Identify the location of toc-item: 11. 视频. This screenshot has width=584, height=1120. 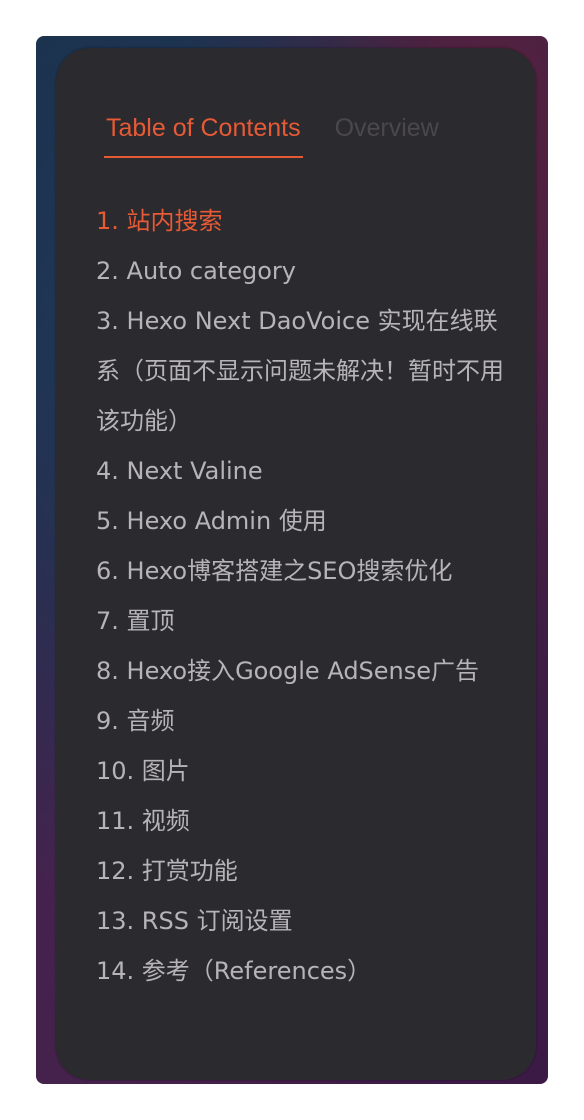
(306, 821).